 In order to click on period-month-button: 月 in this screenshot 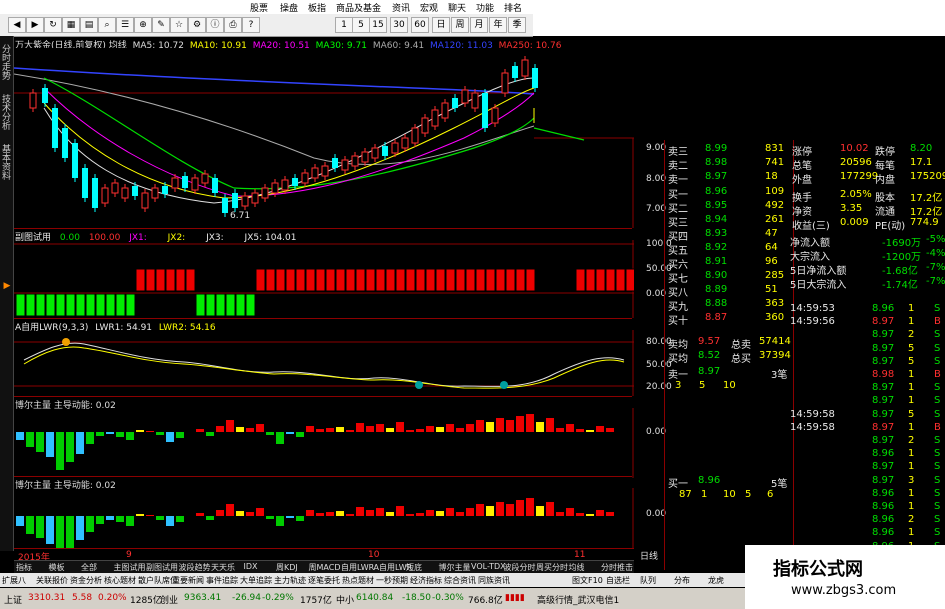, I will do `click(479, 25)`.